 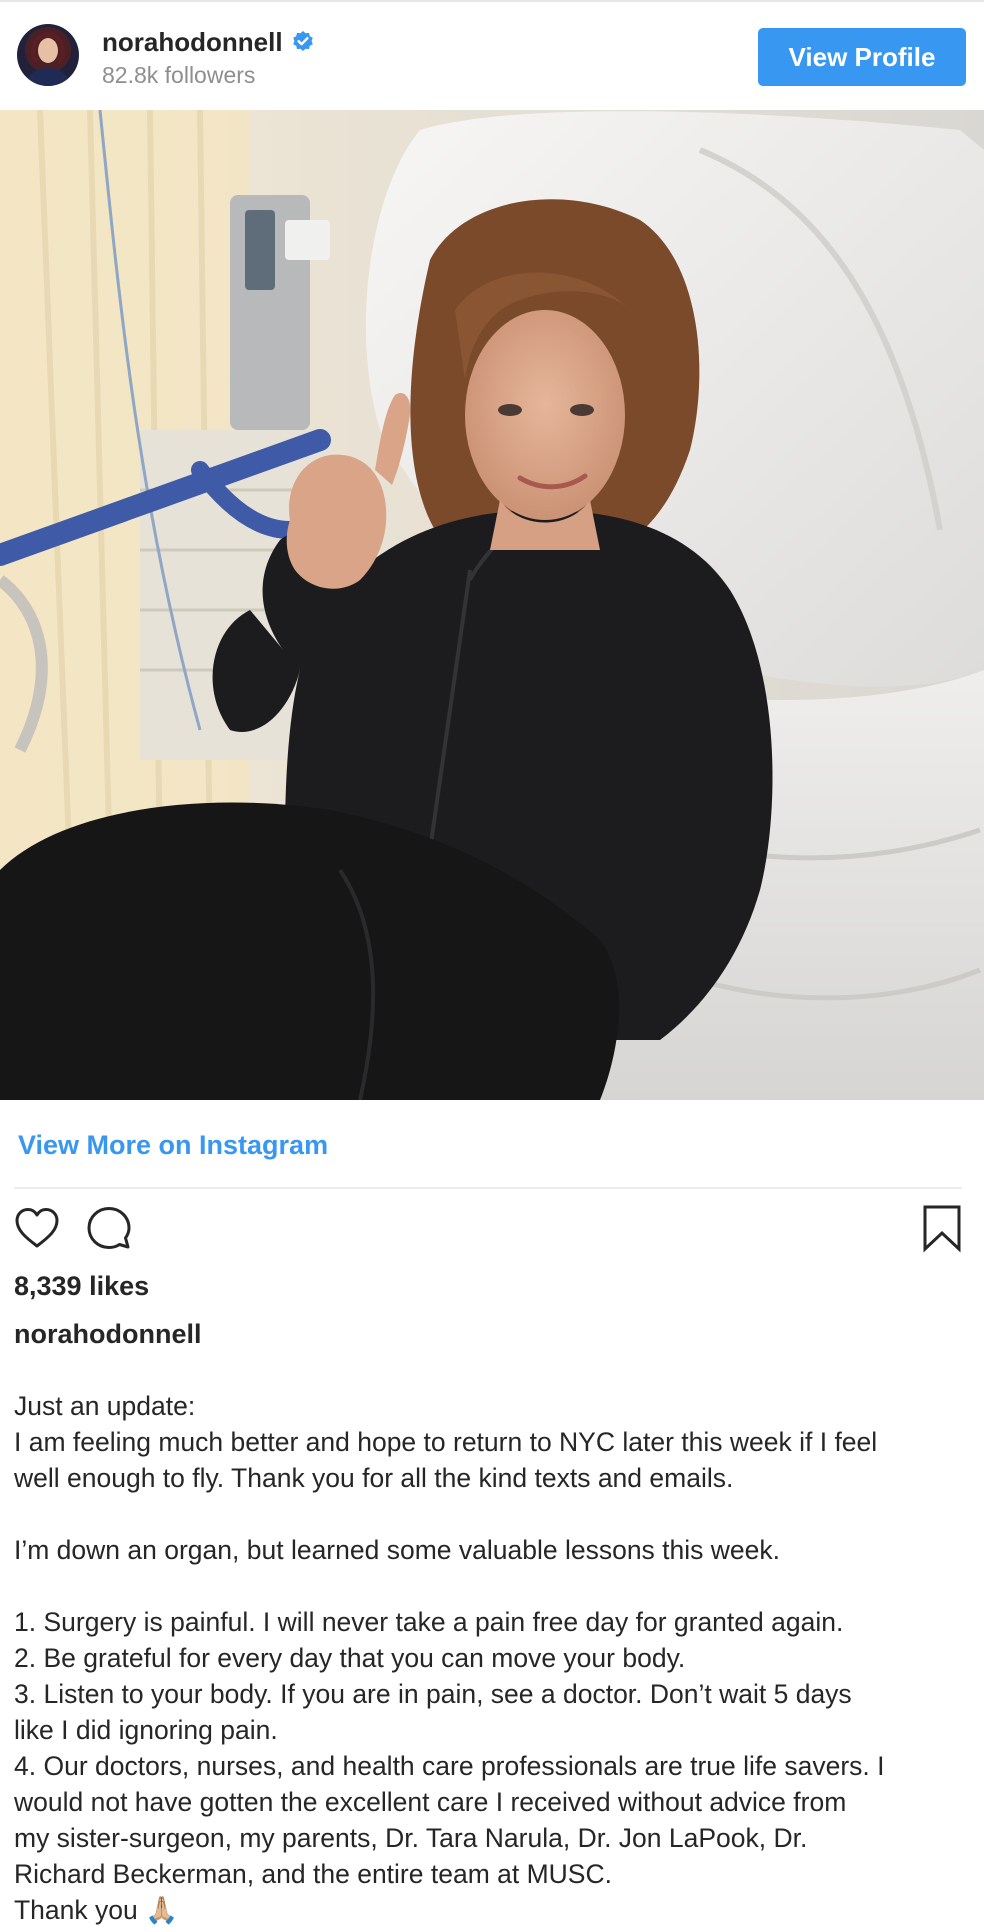 I want to click on avatar-body, so click(x=48, y=77).